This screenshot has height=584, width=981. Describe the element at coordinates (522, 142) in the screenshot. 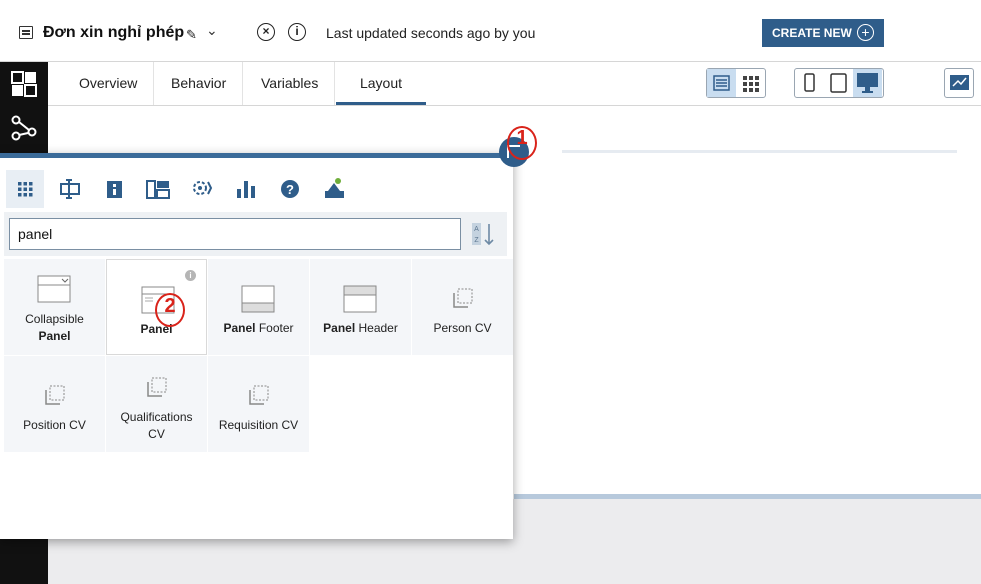

I see `annotation-marker-1: 1` at that location.